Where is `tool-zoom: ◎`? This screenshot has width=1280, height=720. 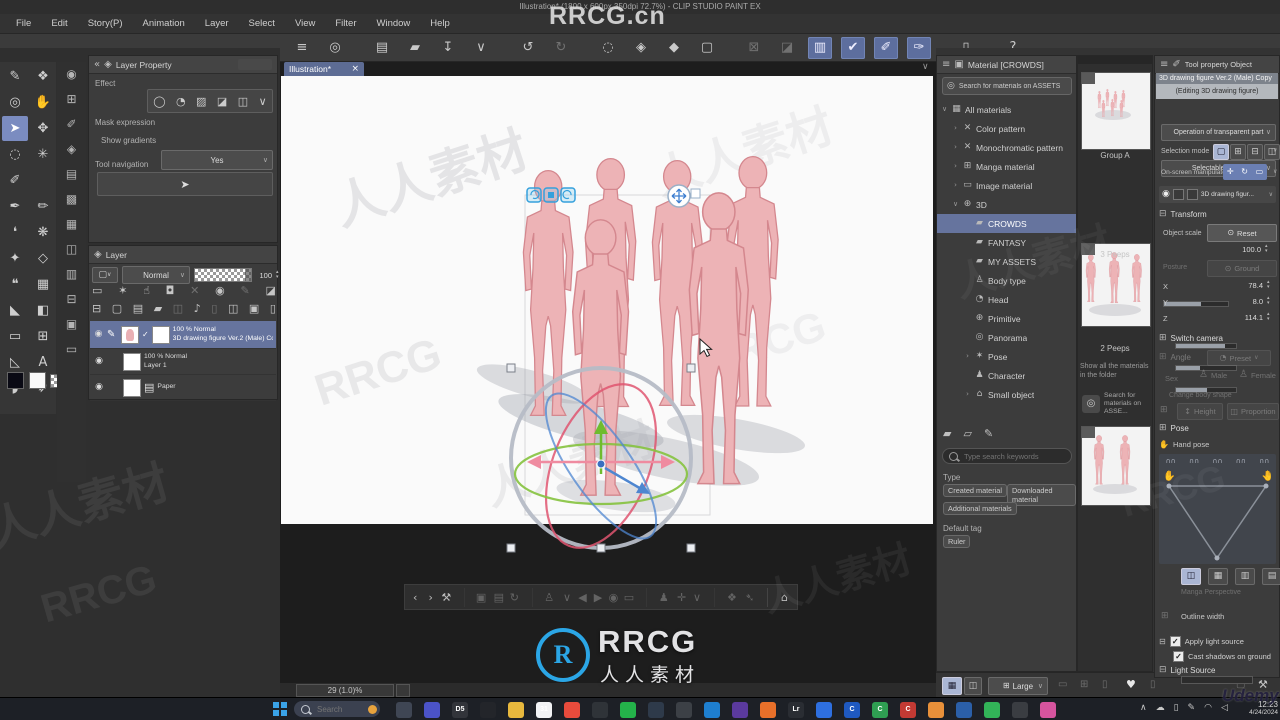
tool-zoom: ◎ is located at coordinates (15, 102).